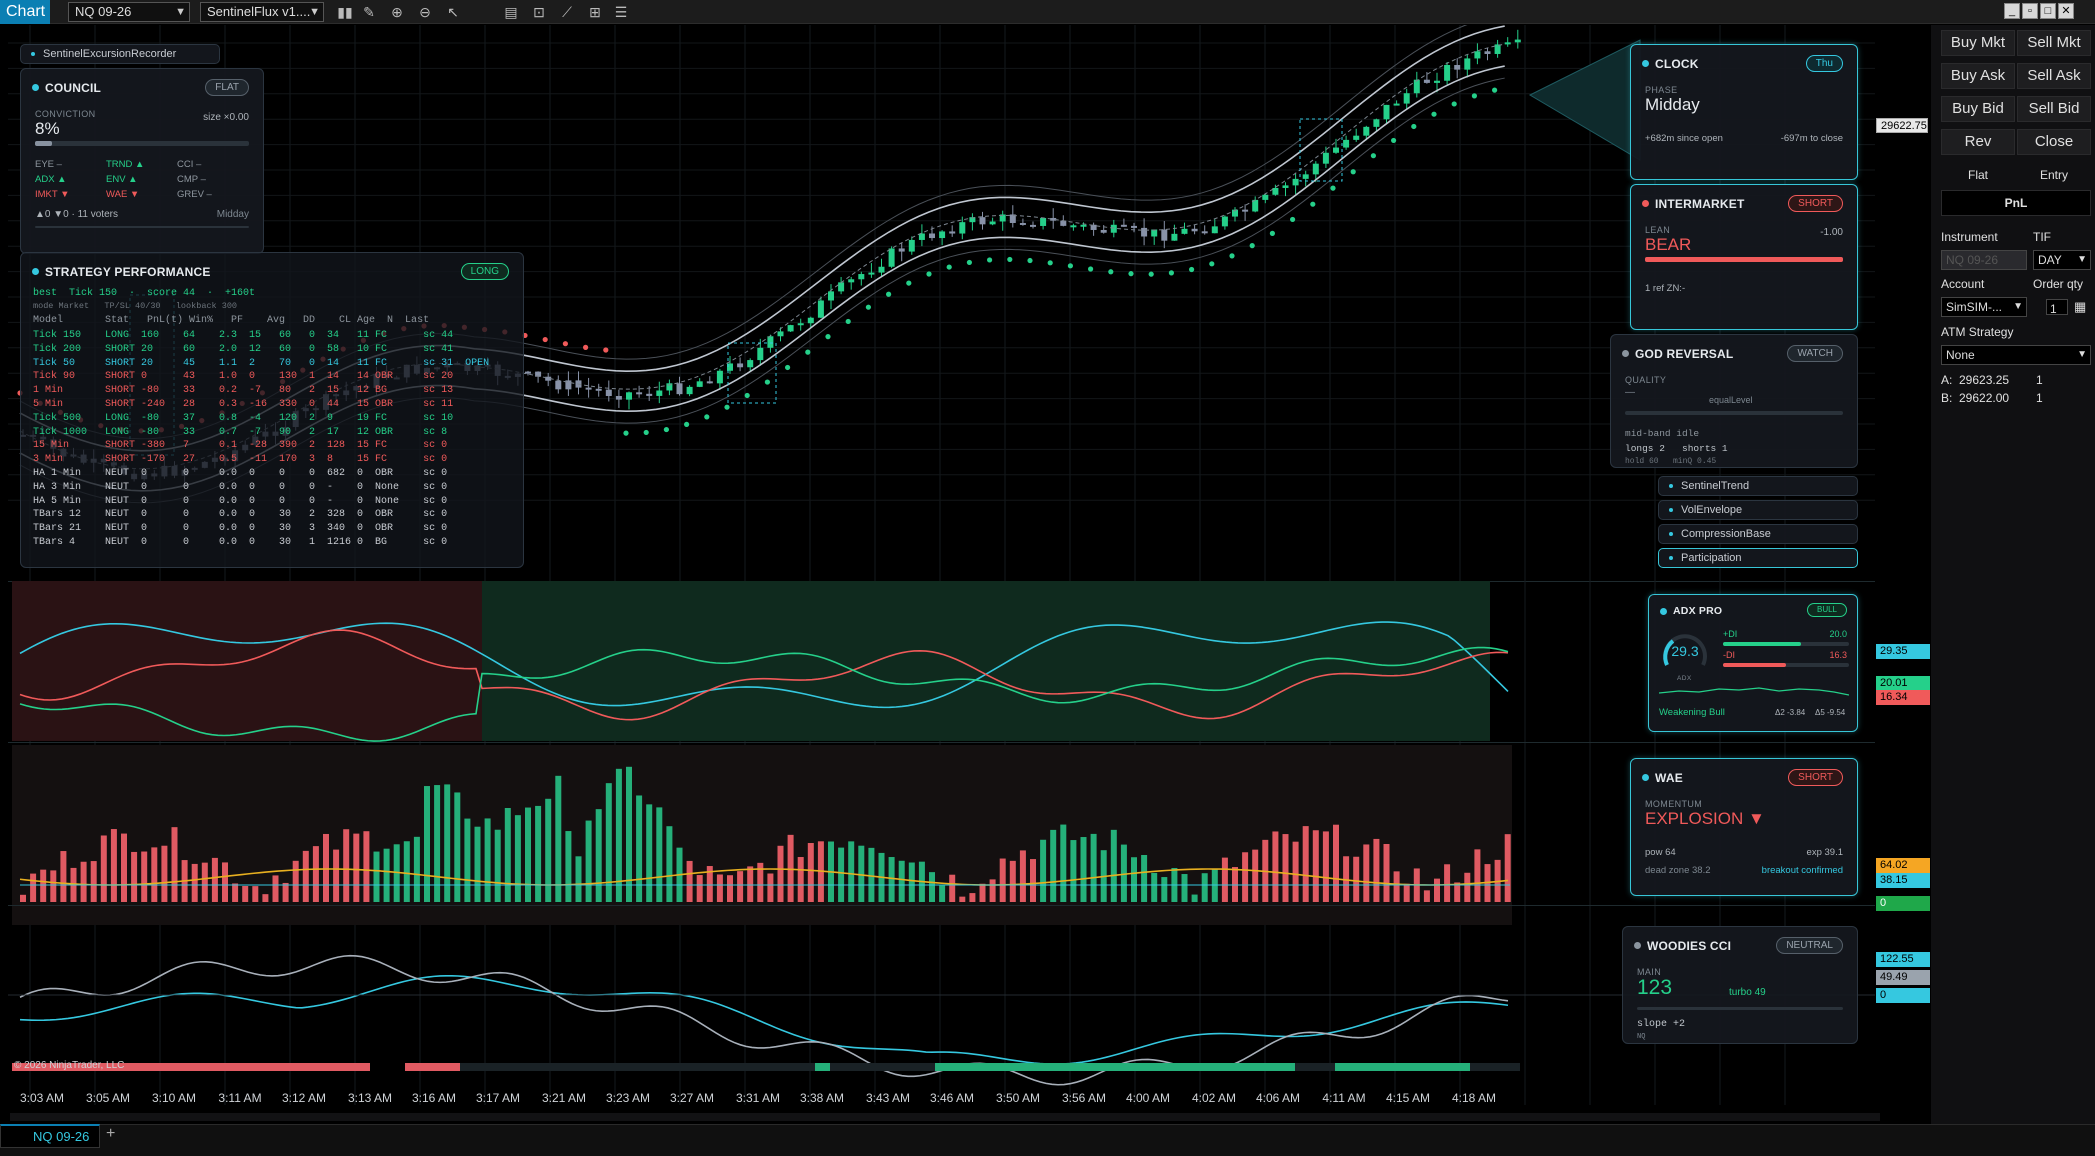  Describe the element at coordinates (1984, 260) in the screenshot. I see `instrument-field: NQ 09-26` at that location.